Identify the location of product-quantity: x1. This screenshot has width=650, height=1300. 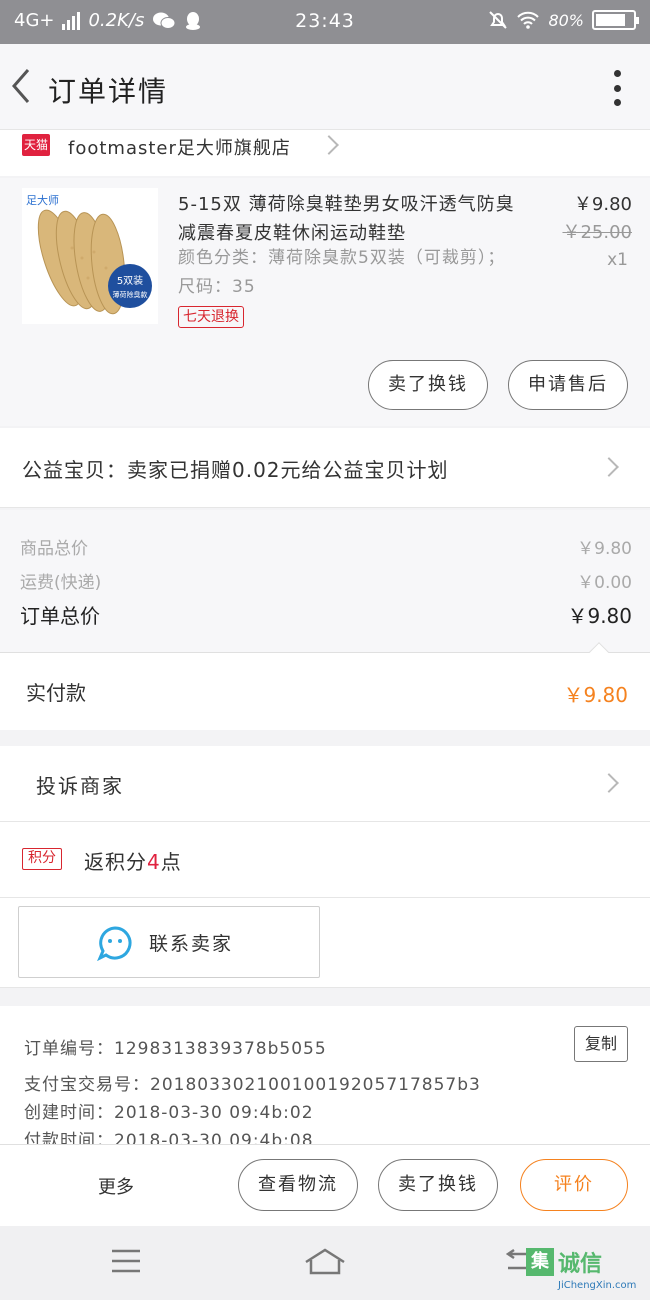
(617, 260).